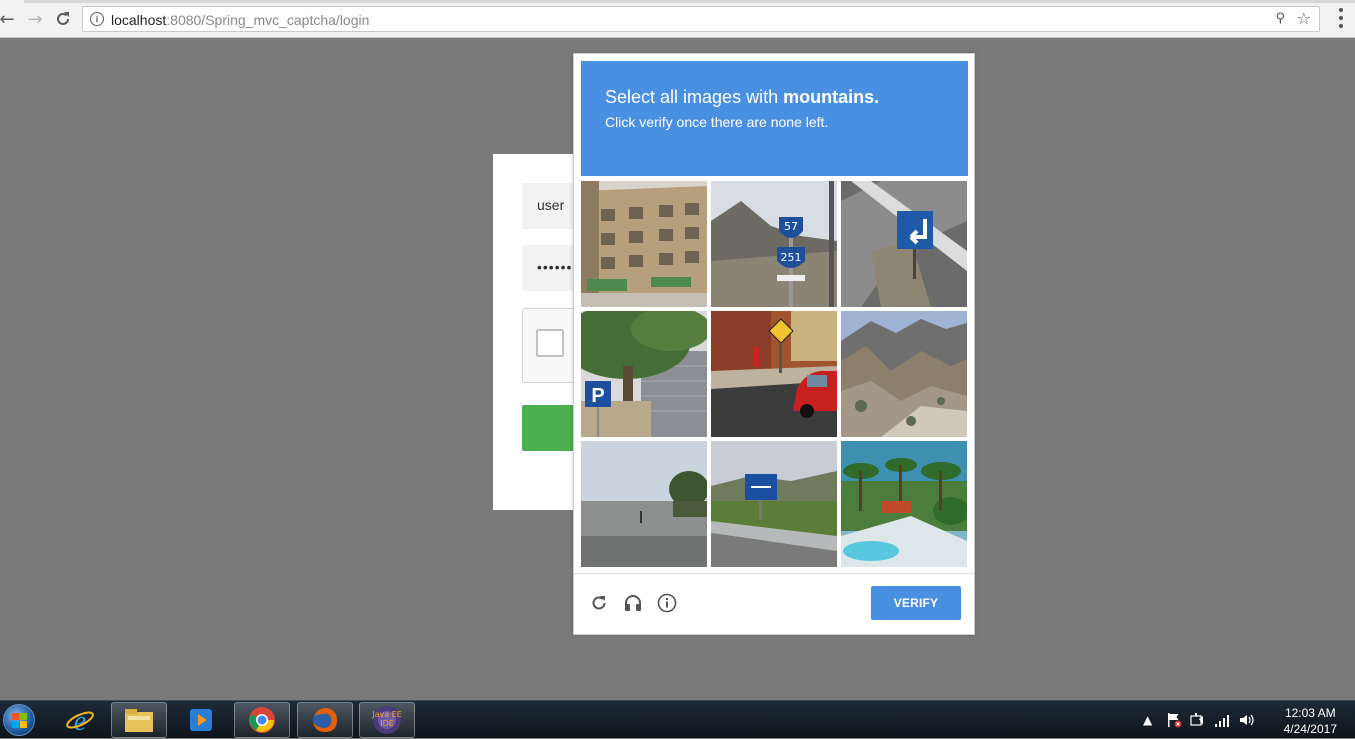 The width and height of the screenshot is (1355, 739). Describe the element at coordinates (916, 603) in the screenshot. I see `verify-button: VERIFY` at that location.